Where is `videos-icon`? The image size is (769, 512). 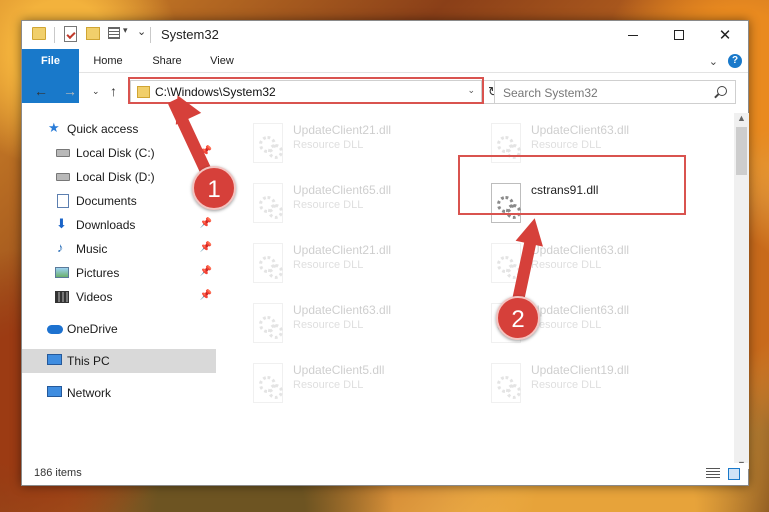
videos-icon is located at coordinates (62, 297).